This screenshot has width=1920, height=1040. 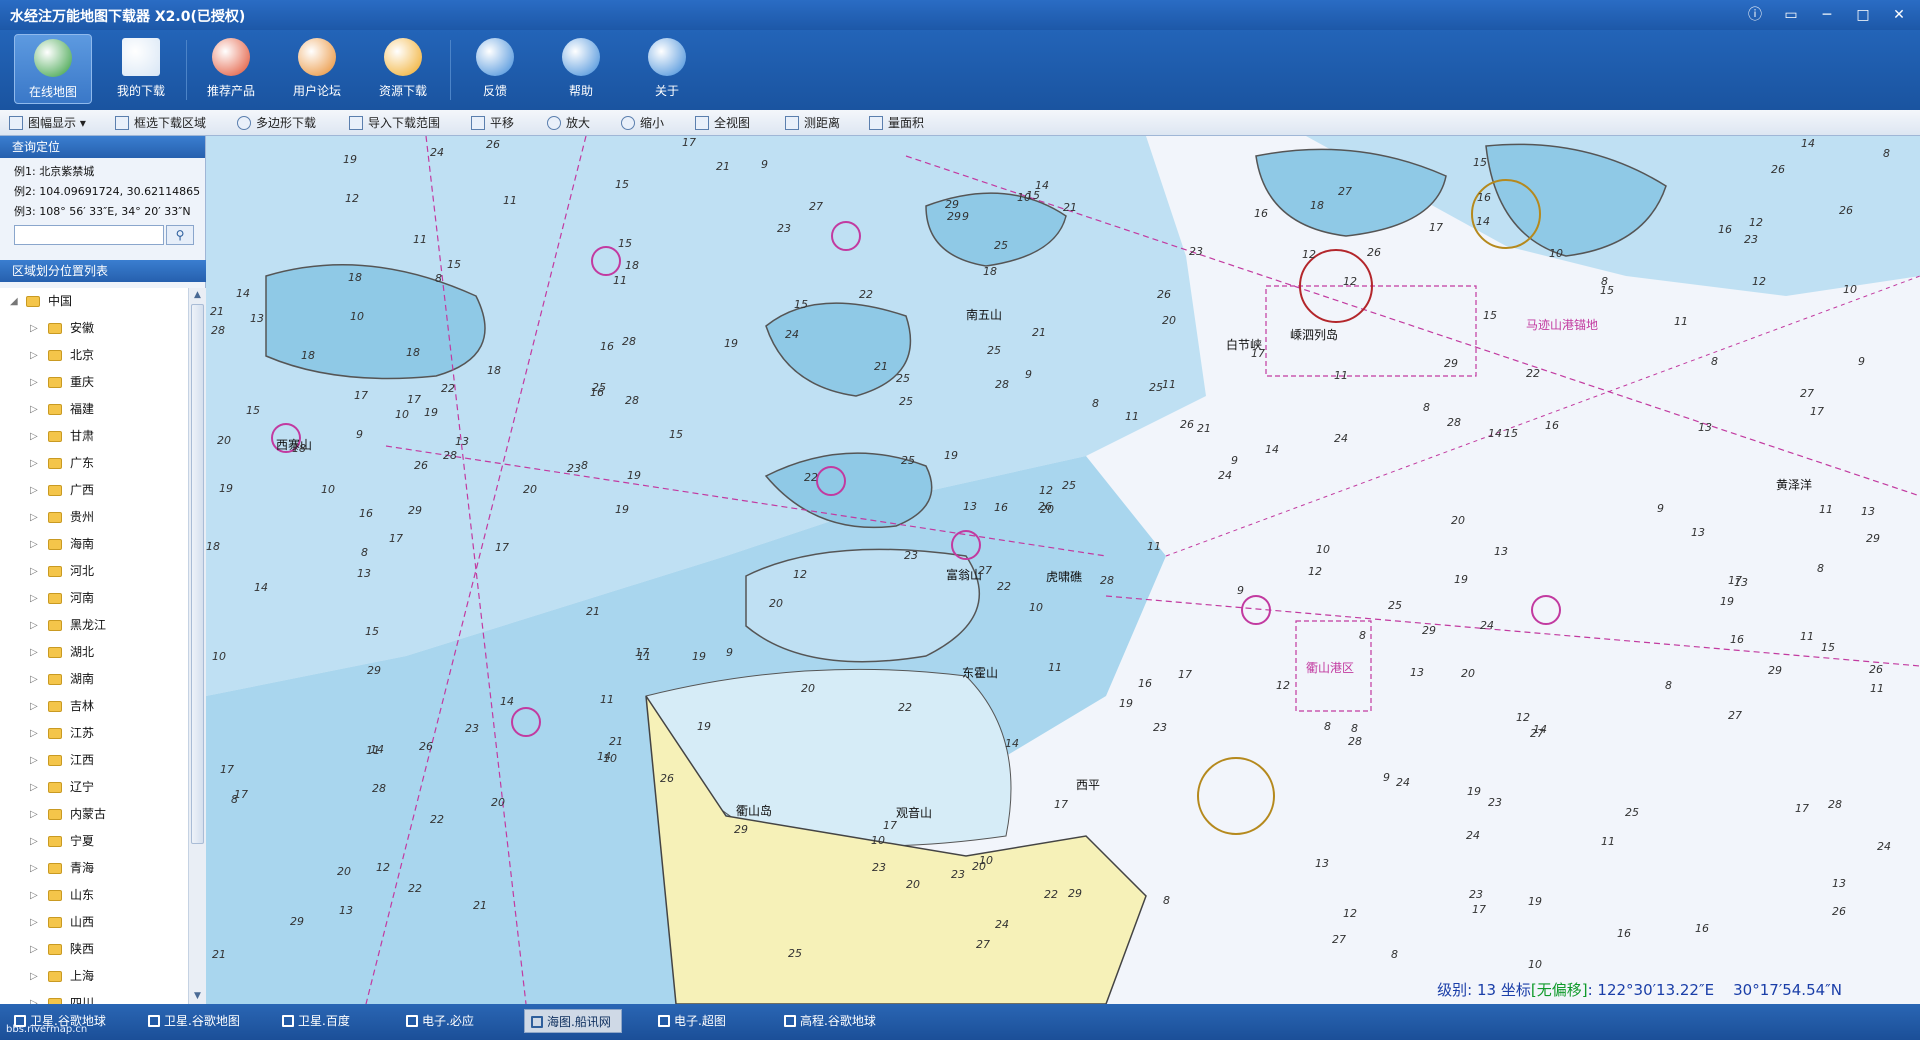 What do you see at coordinates (94, 787) in the screenshot?
I see `tree-node-province: ▷ 辽宁` at bounding box center [94, 787].